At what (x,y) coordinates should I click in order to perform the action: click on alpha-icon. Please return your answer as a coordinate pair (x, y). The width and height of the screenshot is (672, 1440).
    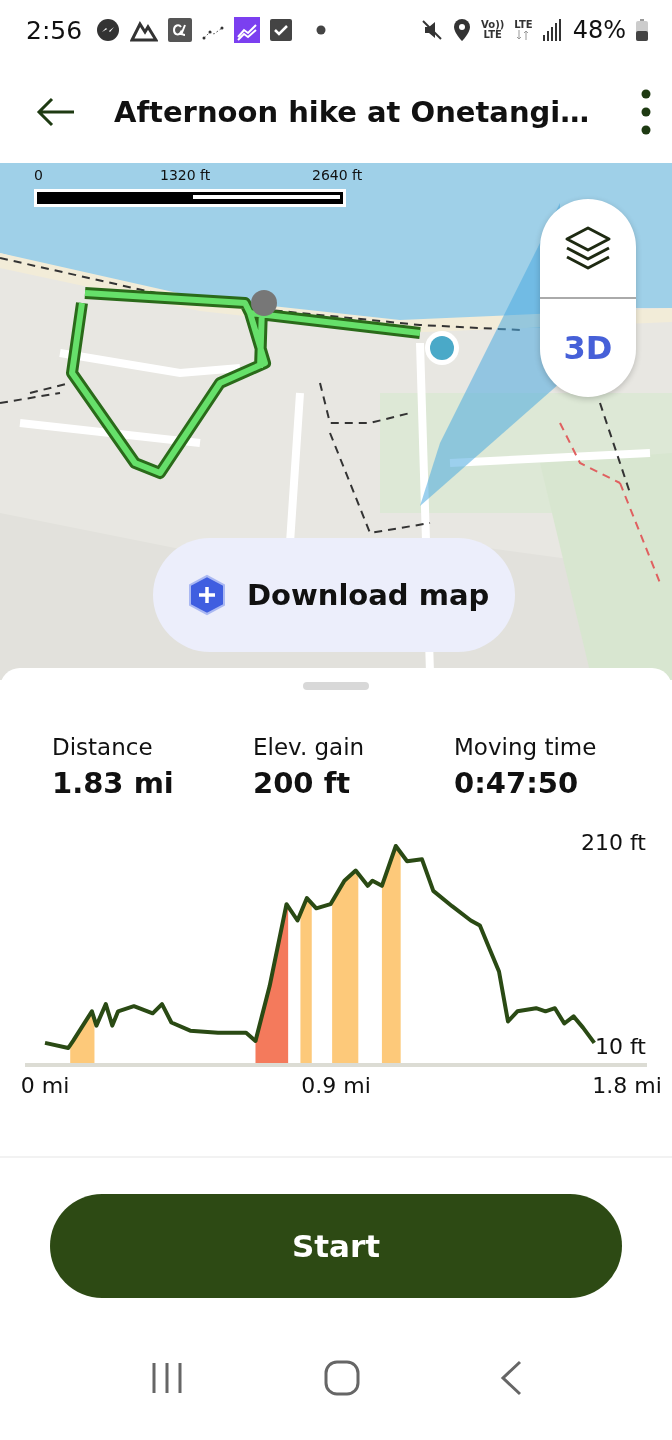
    Looking at the image, I should click on (180, 30).